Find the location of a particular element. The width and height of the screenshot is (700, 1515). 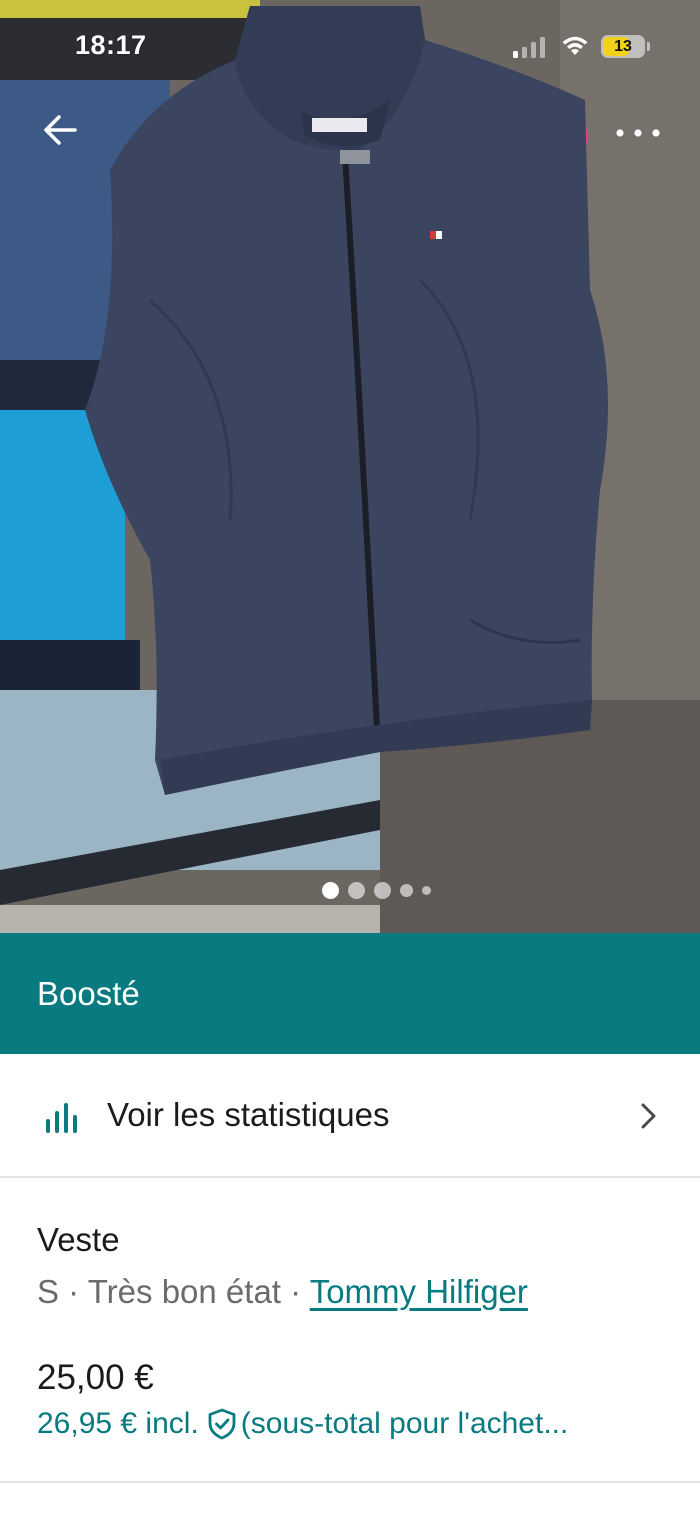

gallery-pagination is located at coordinates (350, 890).